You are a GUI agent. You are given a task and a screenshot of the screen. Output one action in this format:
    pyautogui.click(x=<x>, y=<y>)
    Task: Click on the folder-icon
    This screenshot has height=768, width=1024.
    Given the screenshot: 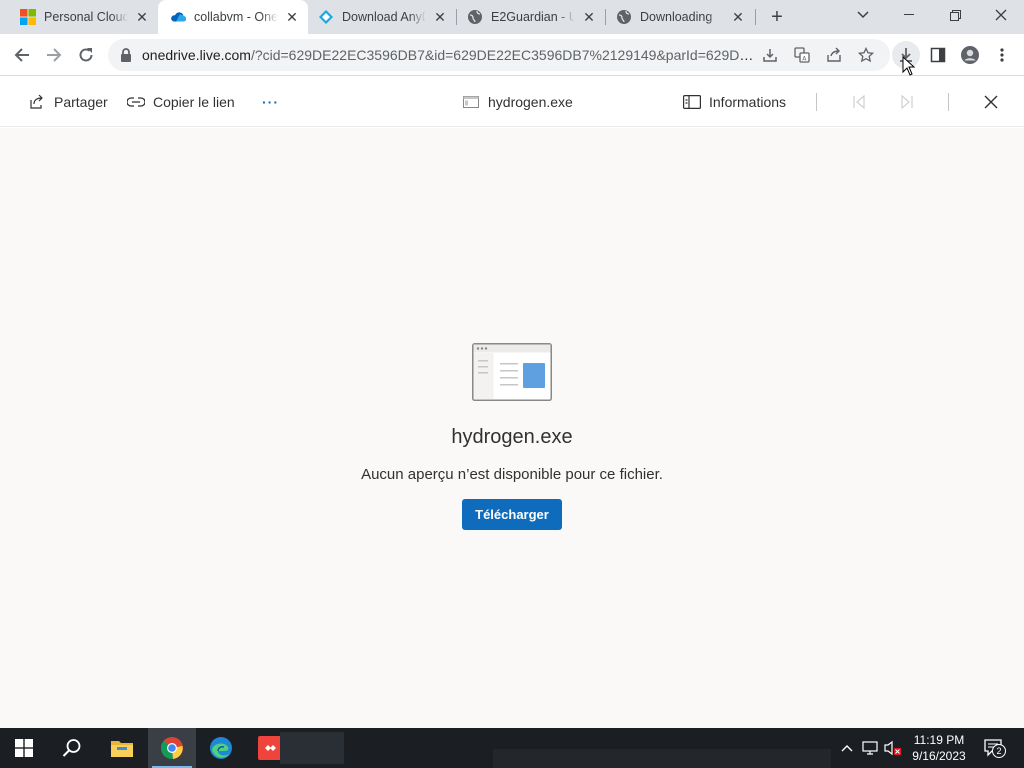 What is the action you would take?
    pyautogui.click(x=122, y=749)
    